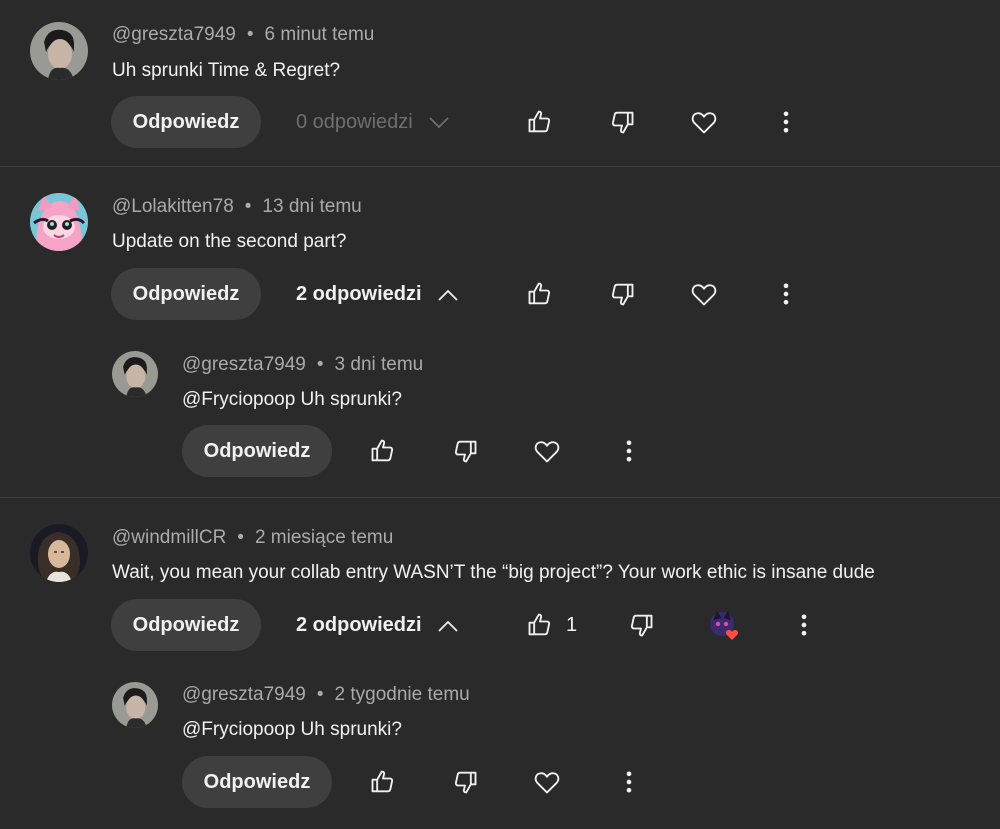 The width and height of the screenshot is (1000, 829). I want to click on comment-text: Uh sprunki Time & Regret?, so click(226, 70).